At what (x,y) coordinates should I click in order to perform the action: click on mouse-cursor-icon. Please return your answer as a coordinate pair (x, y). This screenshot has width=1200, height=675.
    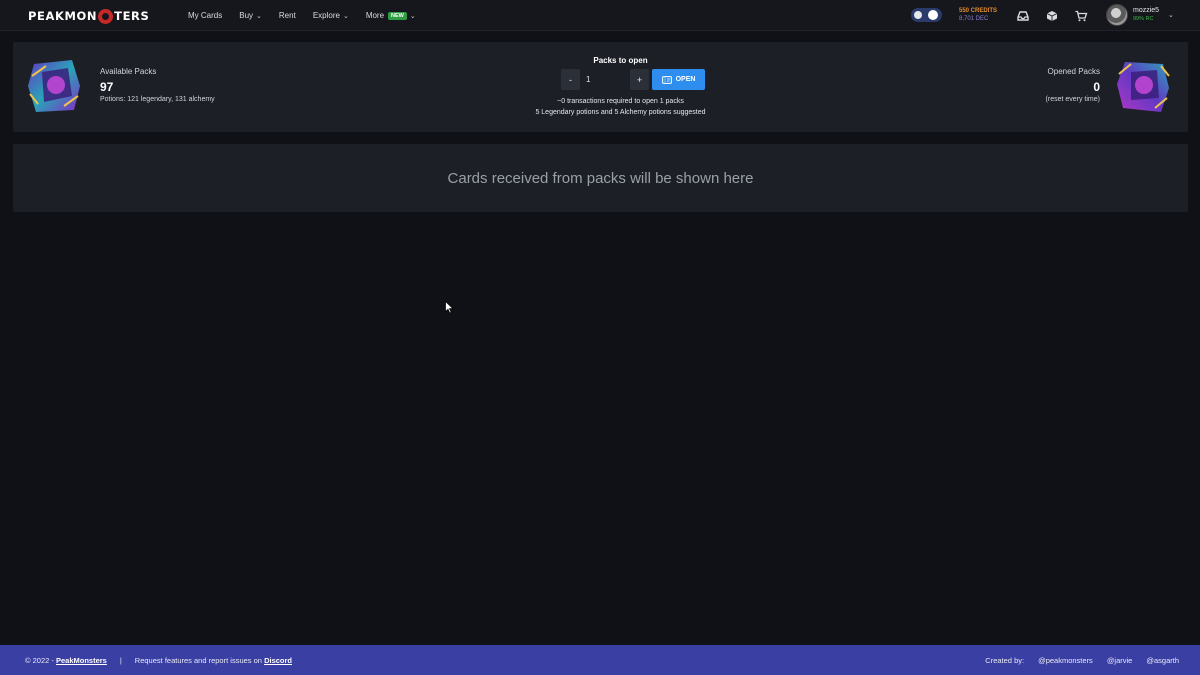
    Looking at the image, I should click on (449, 307).